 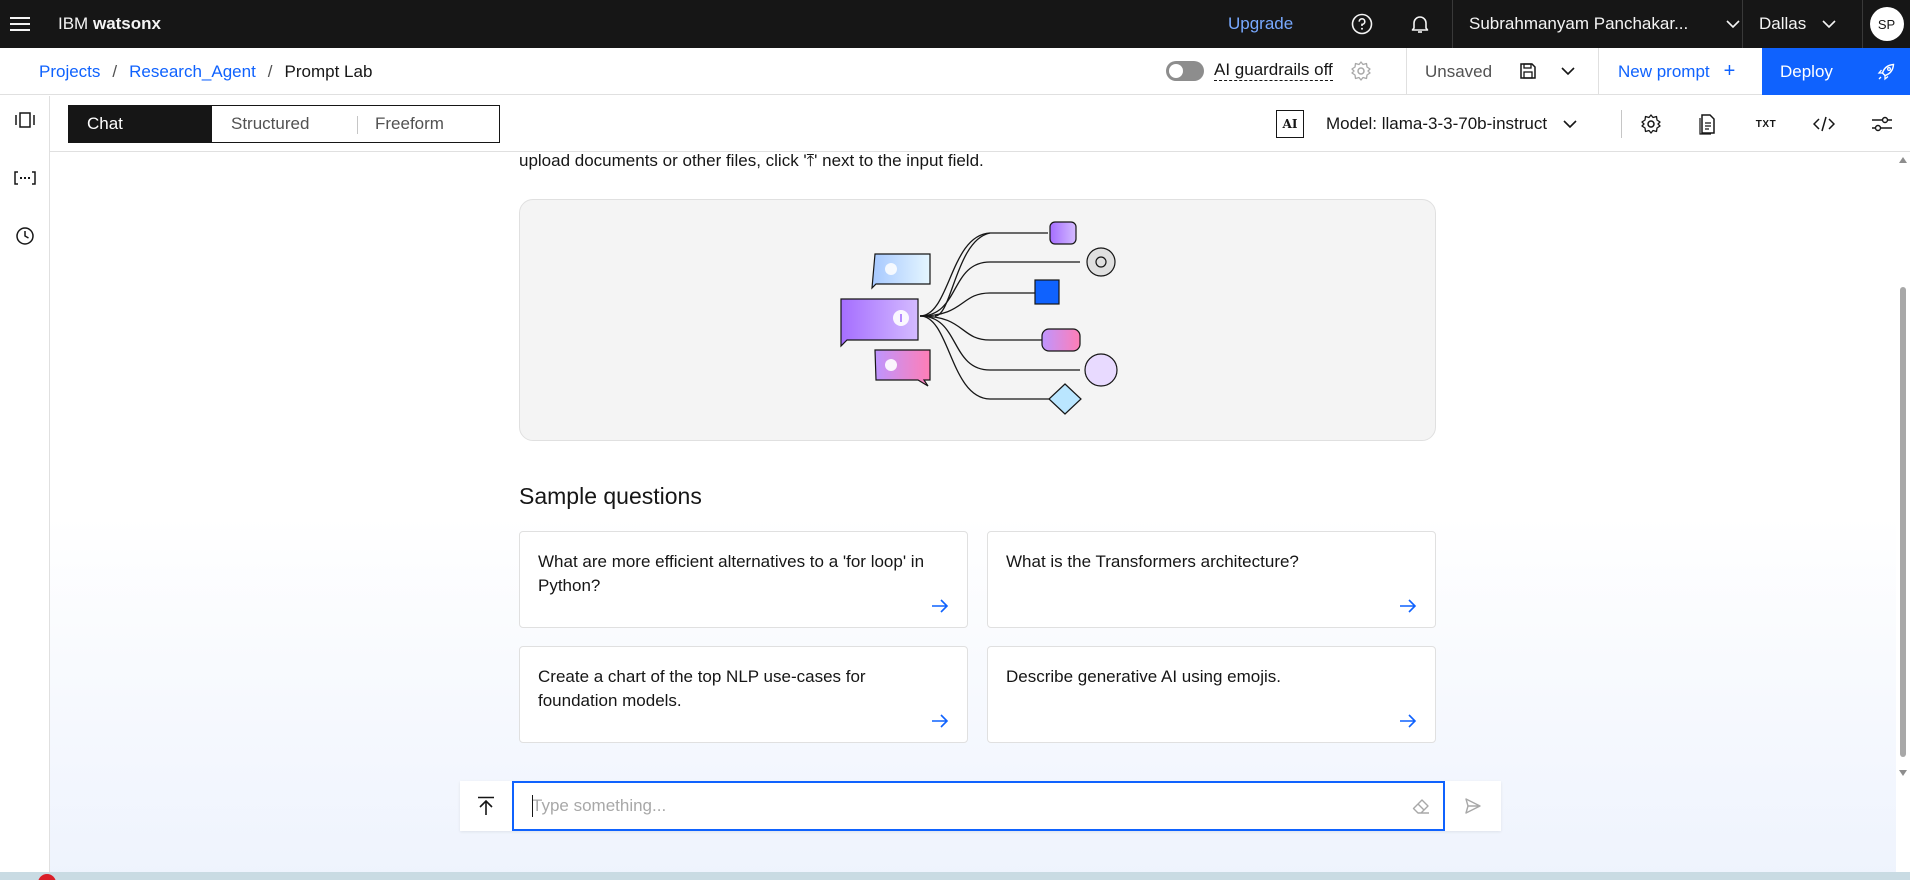 I want to click on rounded-square-shape, so click(x=1063, y=233).